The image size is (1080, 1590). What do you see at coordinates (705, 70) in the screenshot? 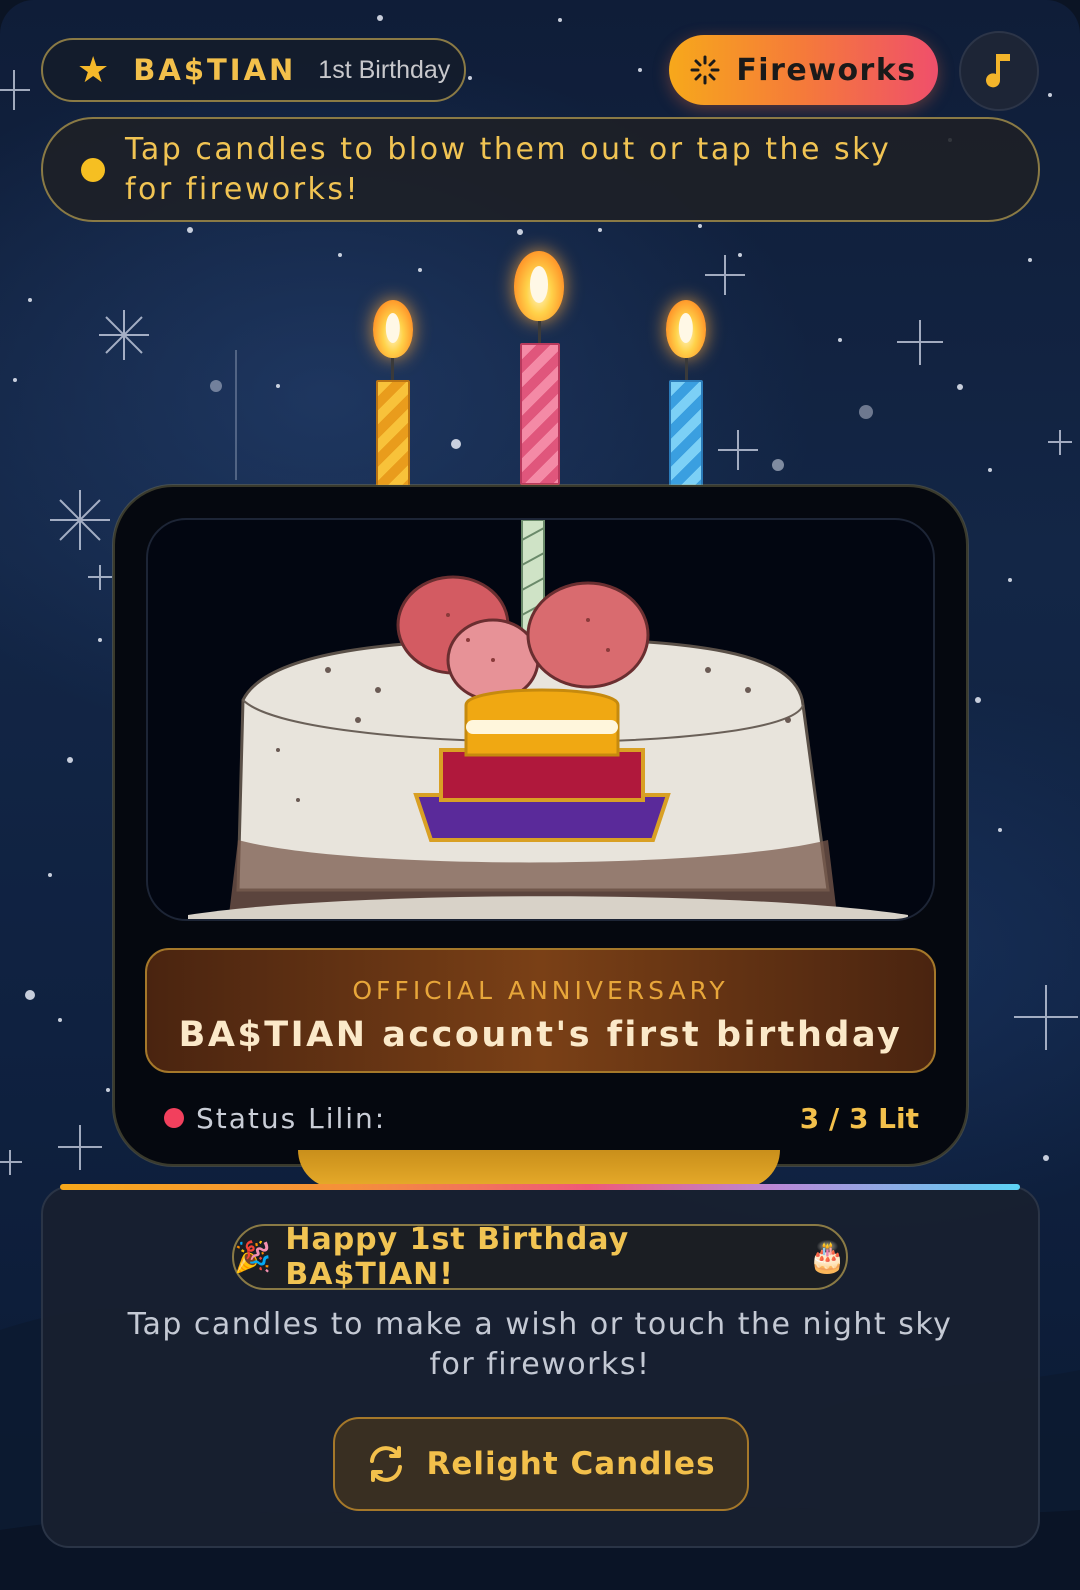
I see `sparkle-burst-icon` at bounding box center [705, 70].